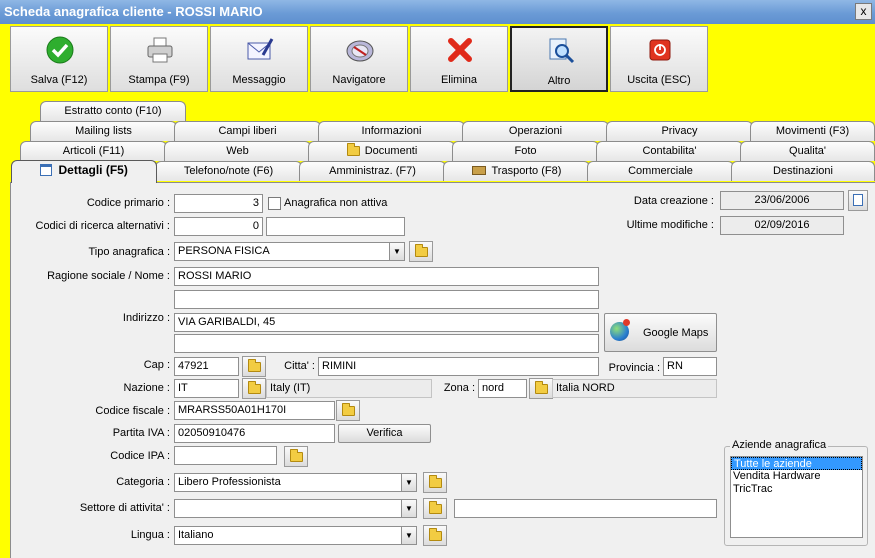 The image size is (875, 558). Describe the element at coordinates (225, 455) in the screenshot. I see `codice-ipa-field` at that location.